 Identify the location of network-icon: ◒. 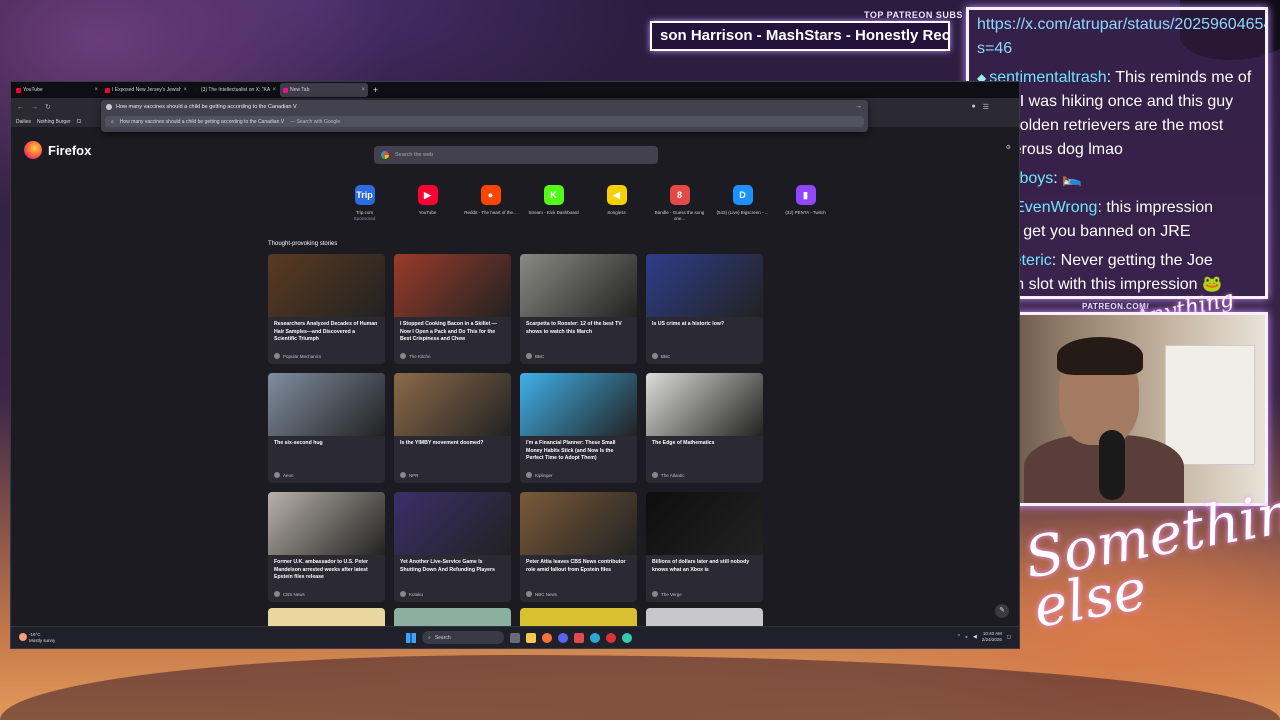
(966, 637).